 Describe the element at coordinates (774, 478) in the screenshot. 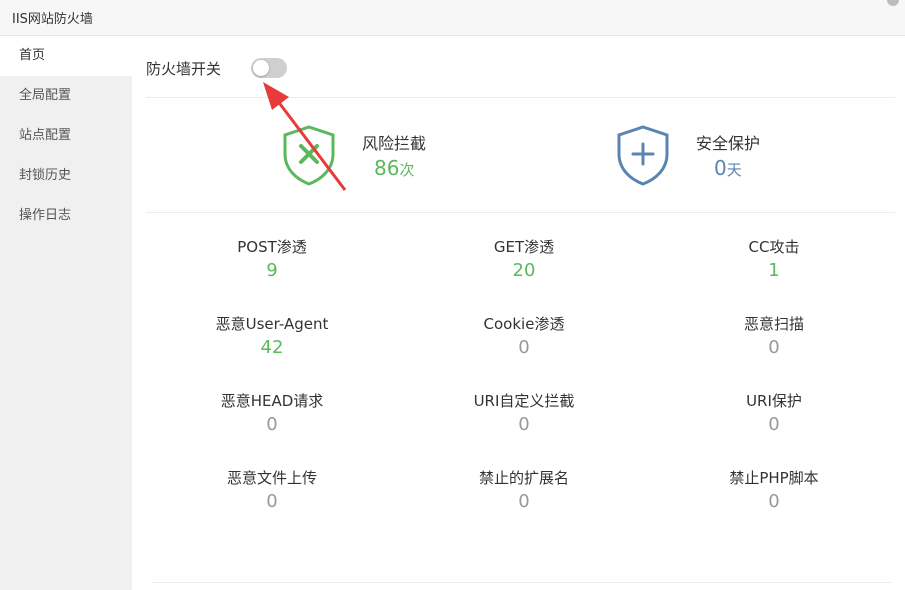

I see `stat-label: 禁止PHP脚本` at that location.